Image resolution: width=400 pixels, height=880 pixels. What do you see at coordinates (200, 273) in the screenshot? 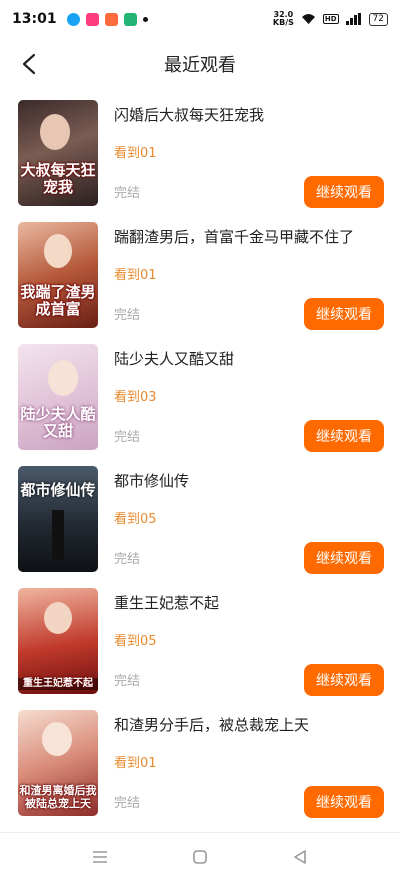
I see `list-item: 我踹了渣男成首富 踹翻渣男后，首富千金马甲藏不住了 看到01 完结 继续观看` at bounding box center [200, 273].